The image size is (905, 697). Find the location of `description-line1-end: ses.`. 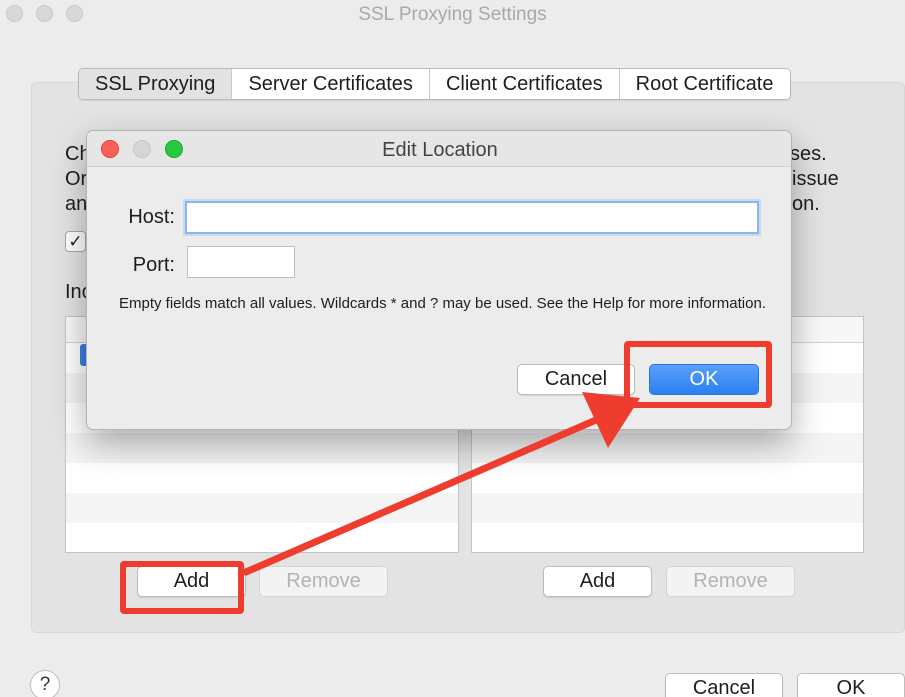

description-line1-end: ses. is located at coordinates (808, 154).